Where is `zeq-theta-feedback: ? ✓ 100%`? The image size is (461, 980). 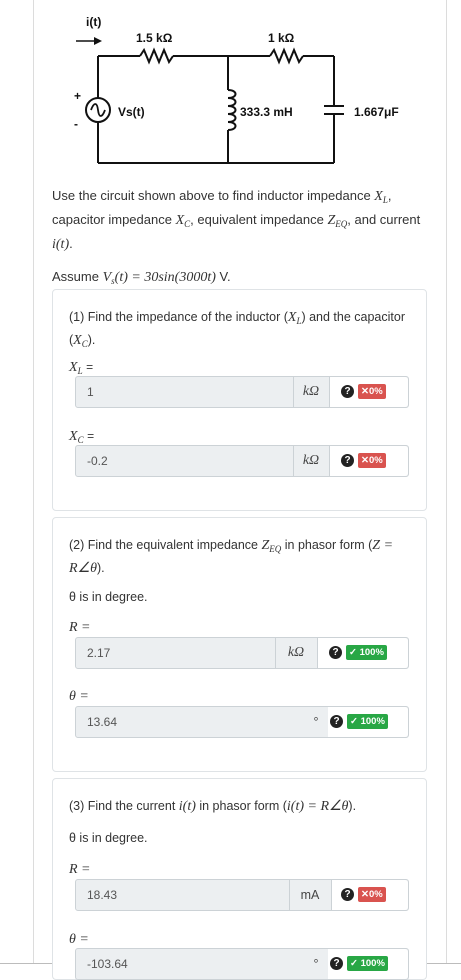 zeq-theta-feedback: ? ✓ 100% is located at coordinates (368, 722).